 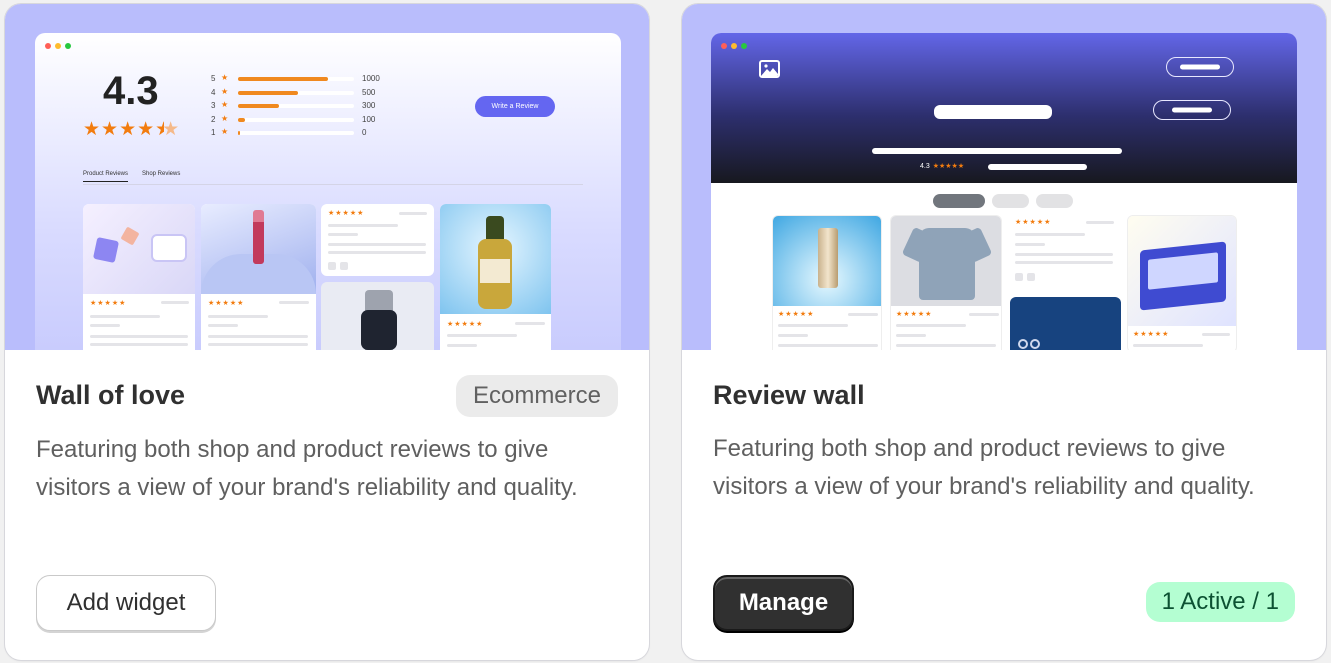 What do you see at coordinates (1004, 108) in the screenshot?
I see `hero-banner: 4.3 ★★★★★` at bounding box center [1004, 108].